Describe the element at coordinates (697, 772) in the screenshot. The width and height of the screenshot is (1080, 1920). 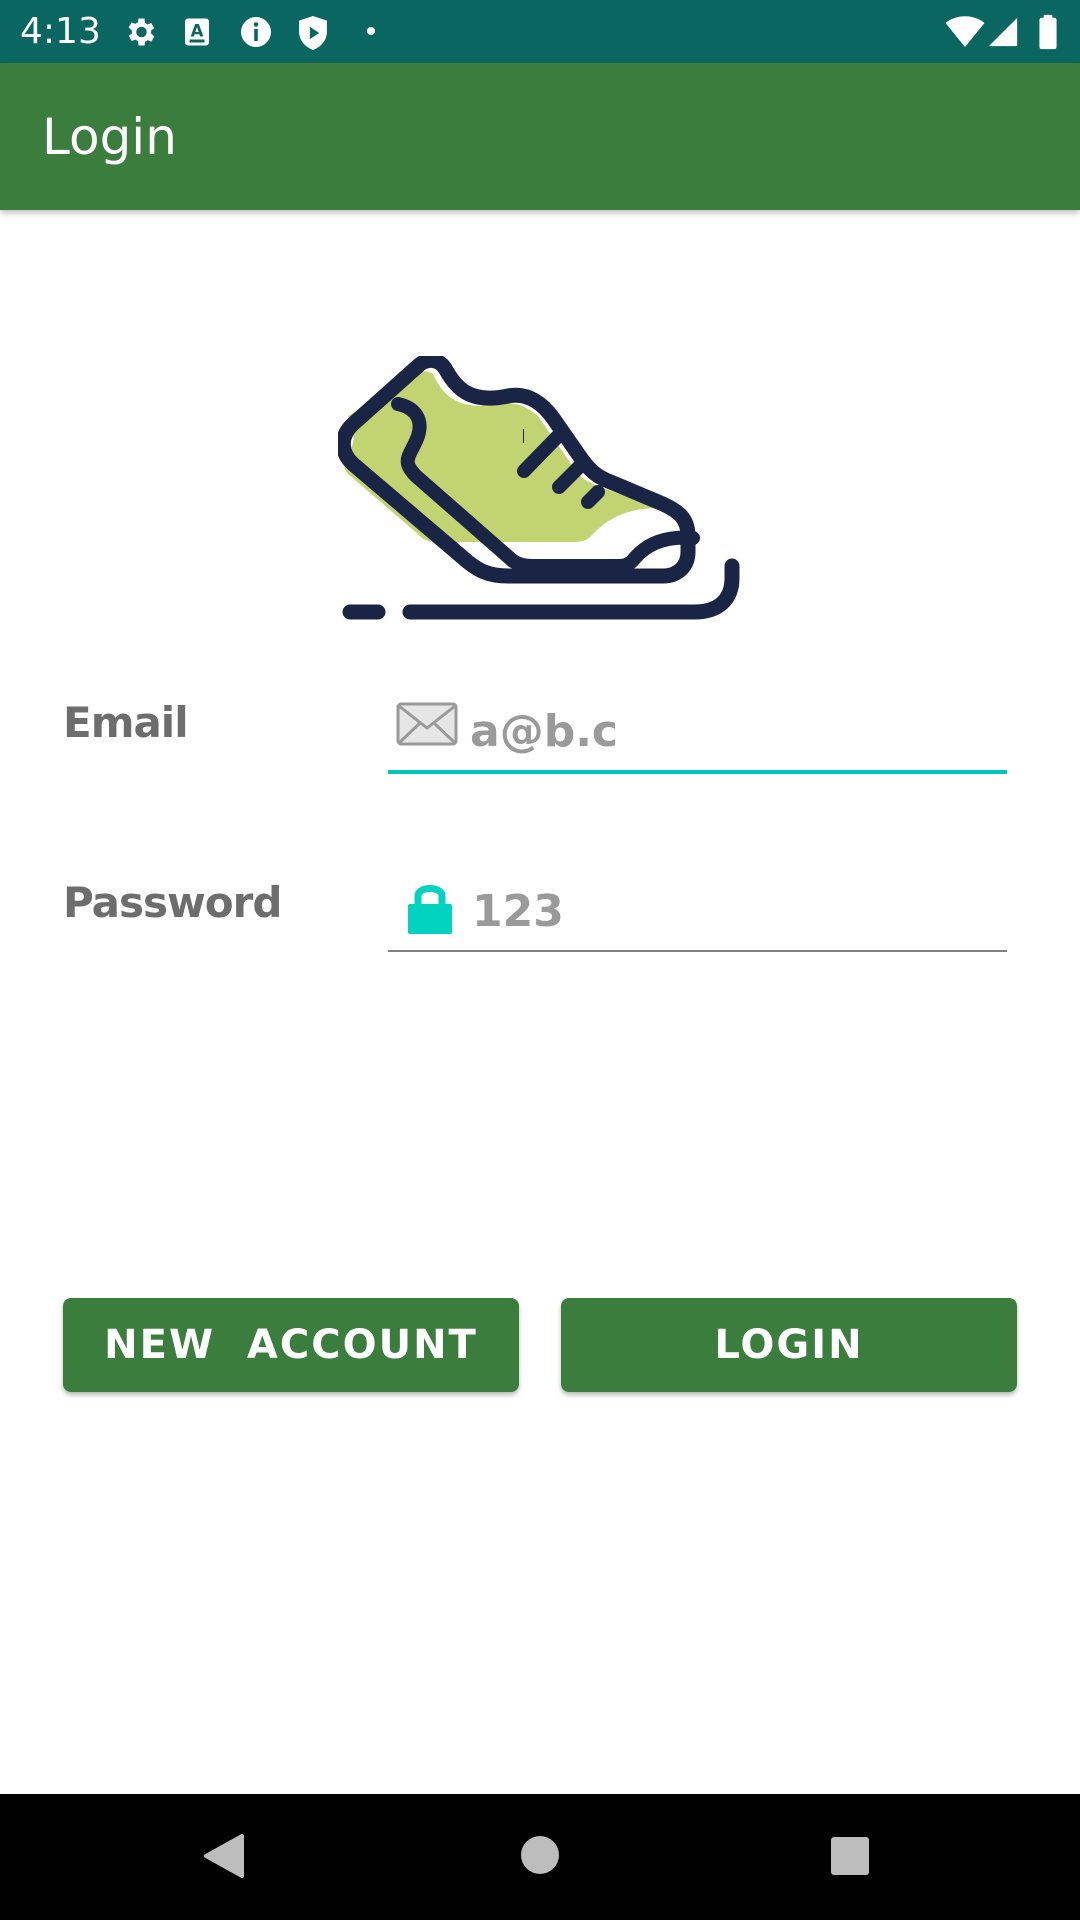
I see `email-underline` at that location.